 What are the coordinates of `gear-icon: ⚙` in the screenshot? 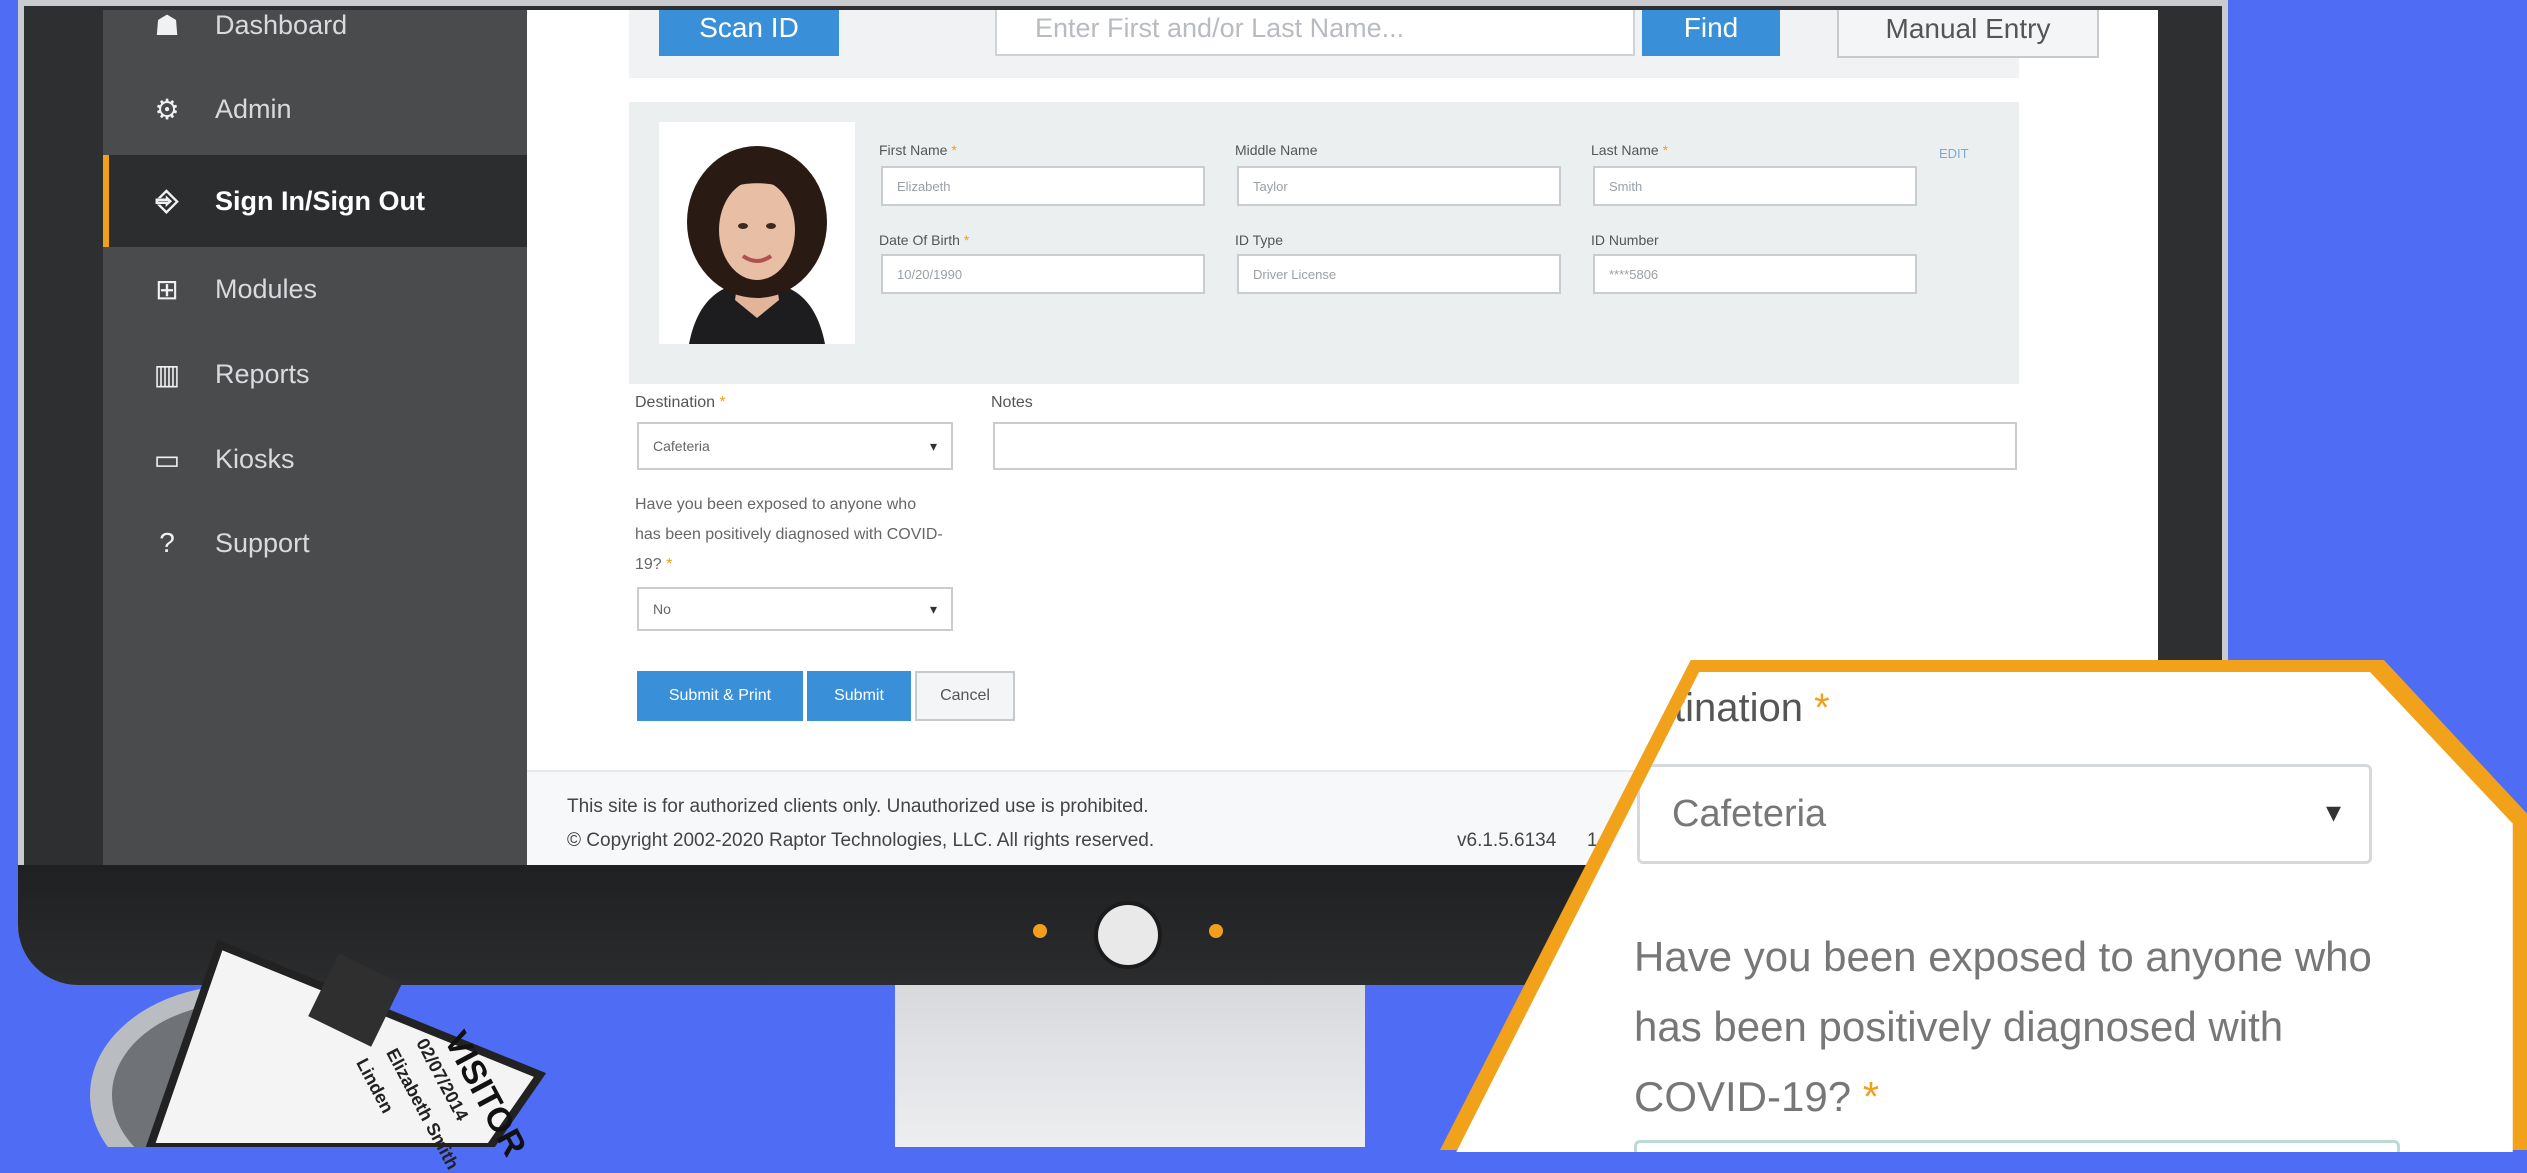 It's located at (167, 109).